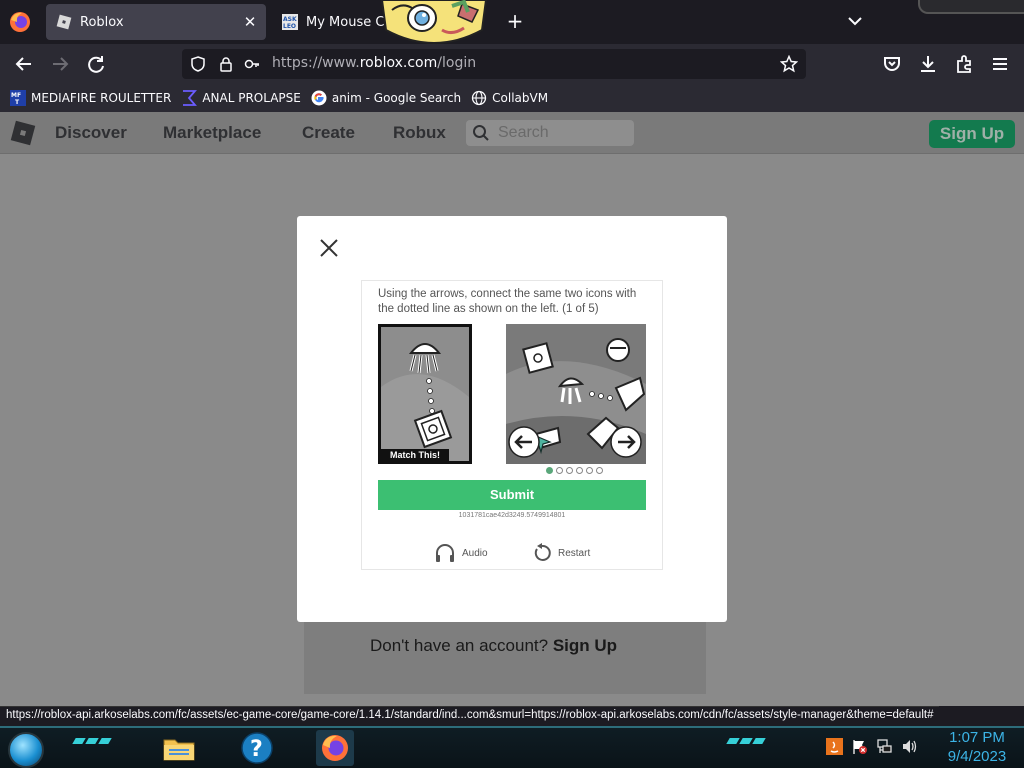  What do you see at coordinates (909, 746) in the screenshot?
I see `volume-icon` at bounding box center [909, 746].